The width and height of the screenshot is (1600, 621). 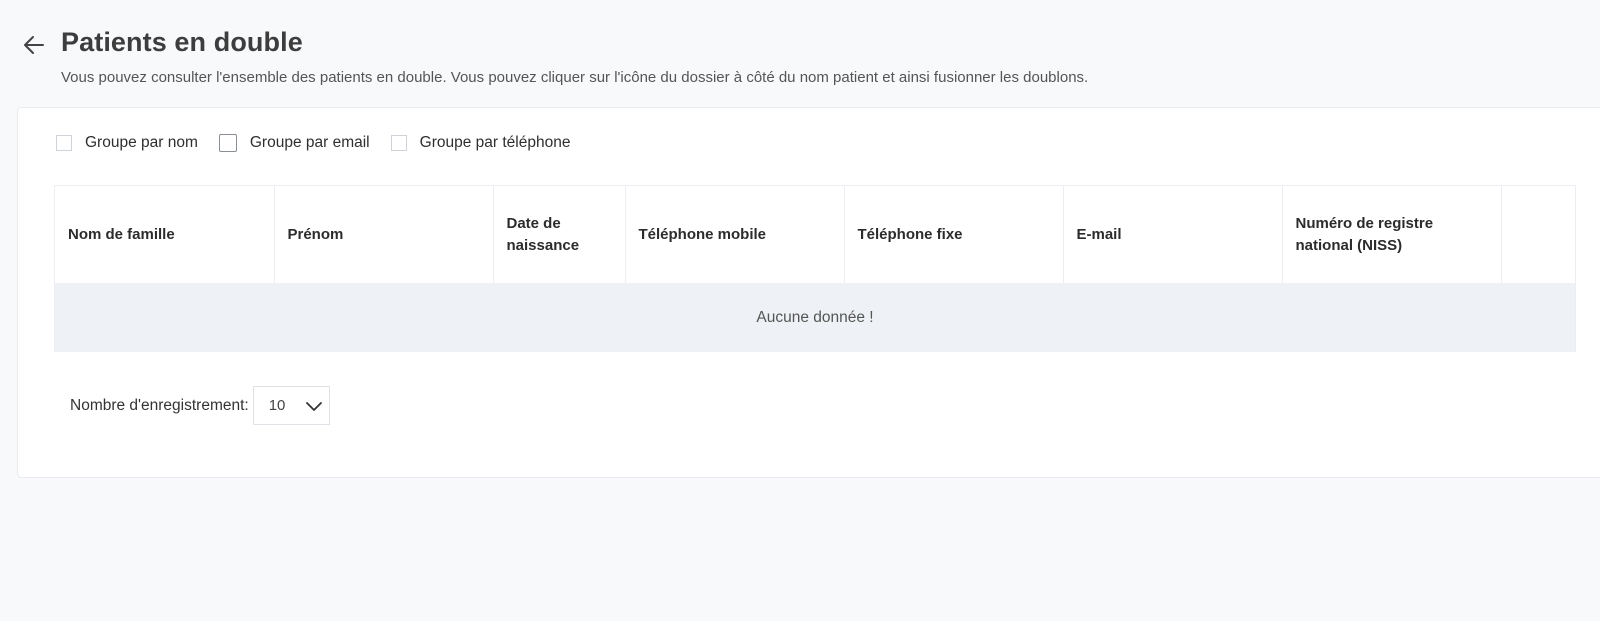 I want to click on chevron-down-icon, so click(x=313, y=406).